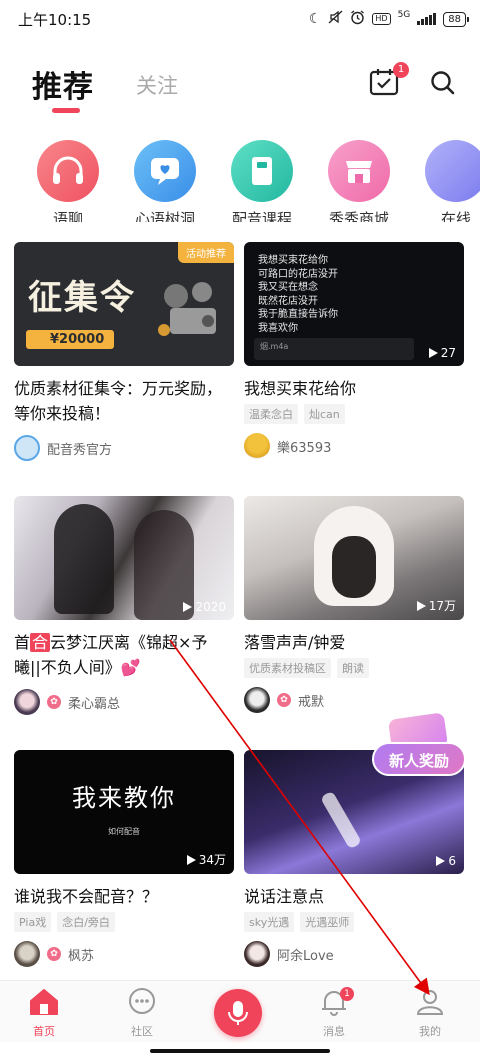  Describe the element at coordinates (401, 70) in the screenshot. I see `checkin-badge: 1` at that location.